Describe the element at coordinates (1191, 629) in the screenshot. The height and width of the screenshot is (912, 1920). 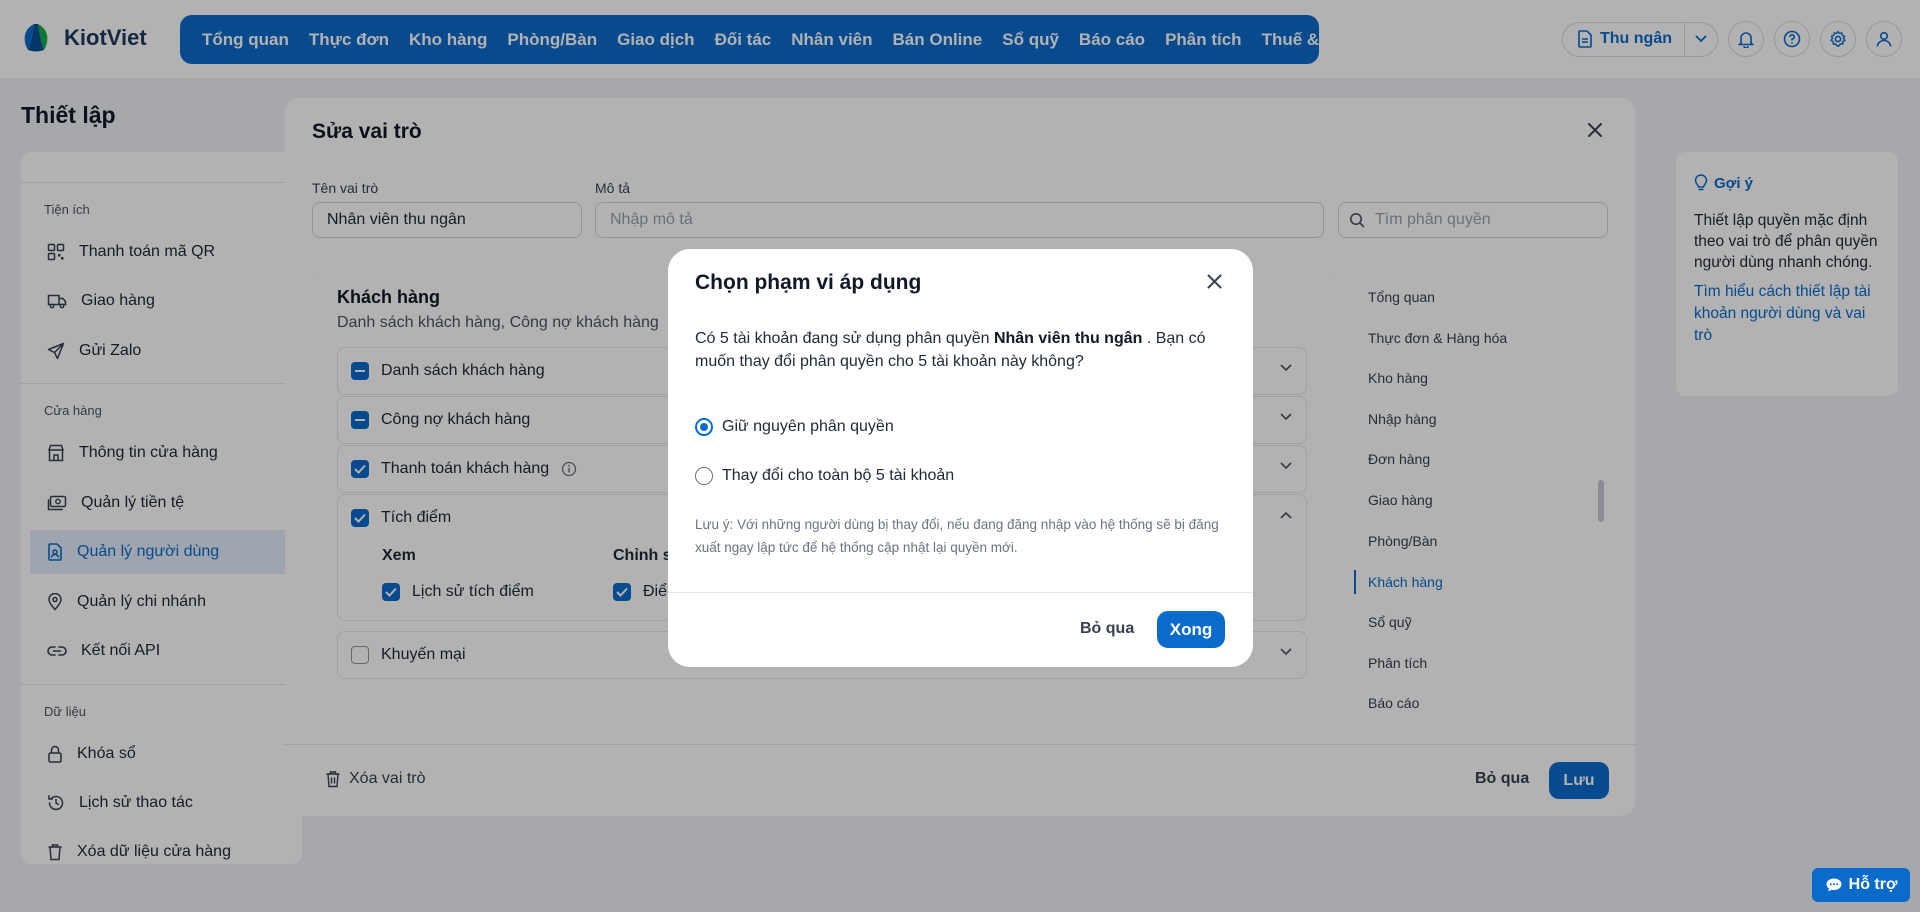
I see `dialog-done-button: Xong` at that location.